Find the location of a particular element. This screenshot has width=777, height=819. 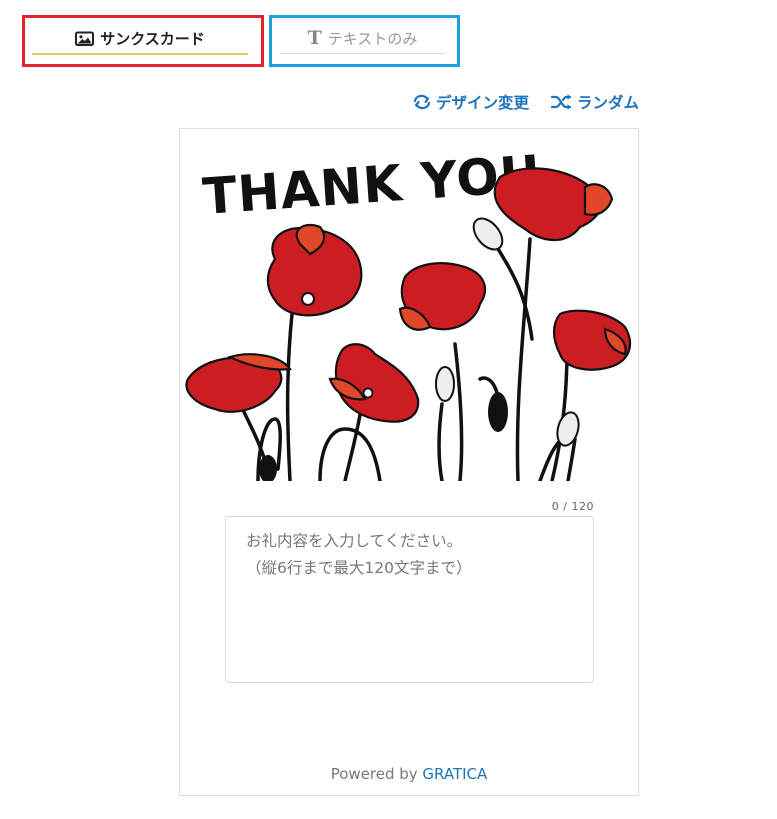

powered-by-prefix: Powered by is located at coordinates (376, 774).